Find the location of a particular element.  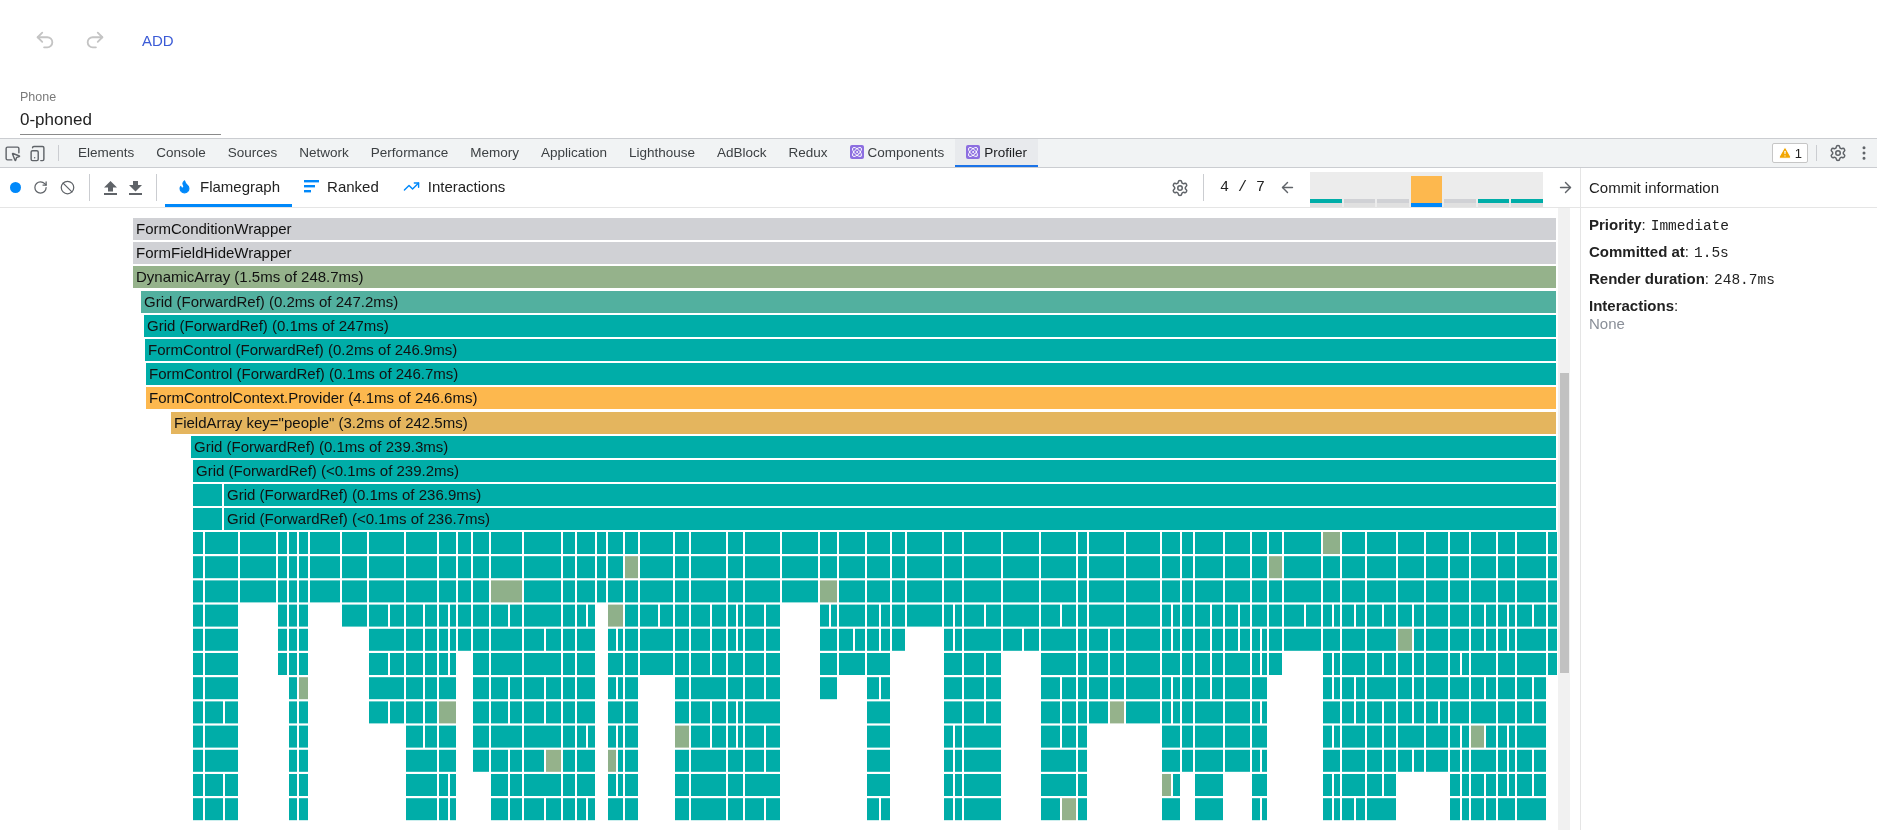

devtools-tab: Memory is located at coordinates (494, 153).